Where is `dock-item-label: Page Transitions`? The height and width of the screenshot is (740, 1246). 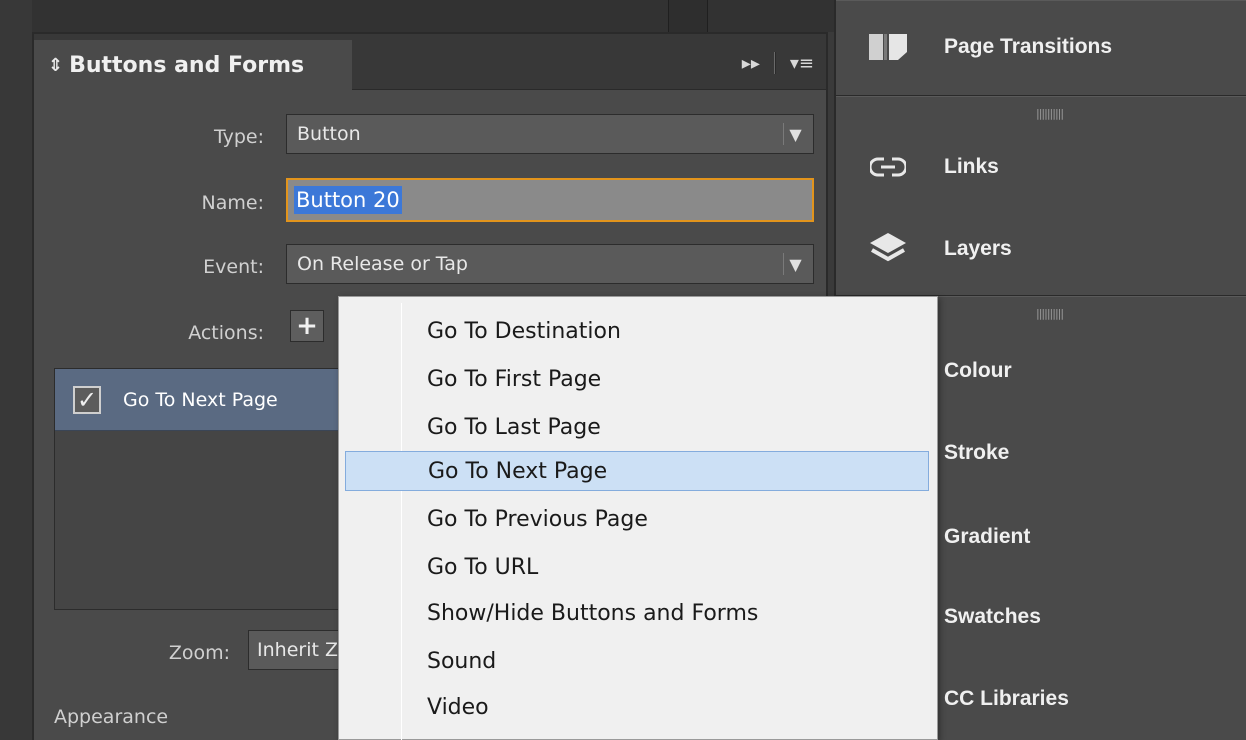 dock-item-label: Page Transitions is located at coordinates (1028, 46).